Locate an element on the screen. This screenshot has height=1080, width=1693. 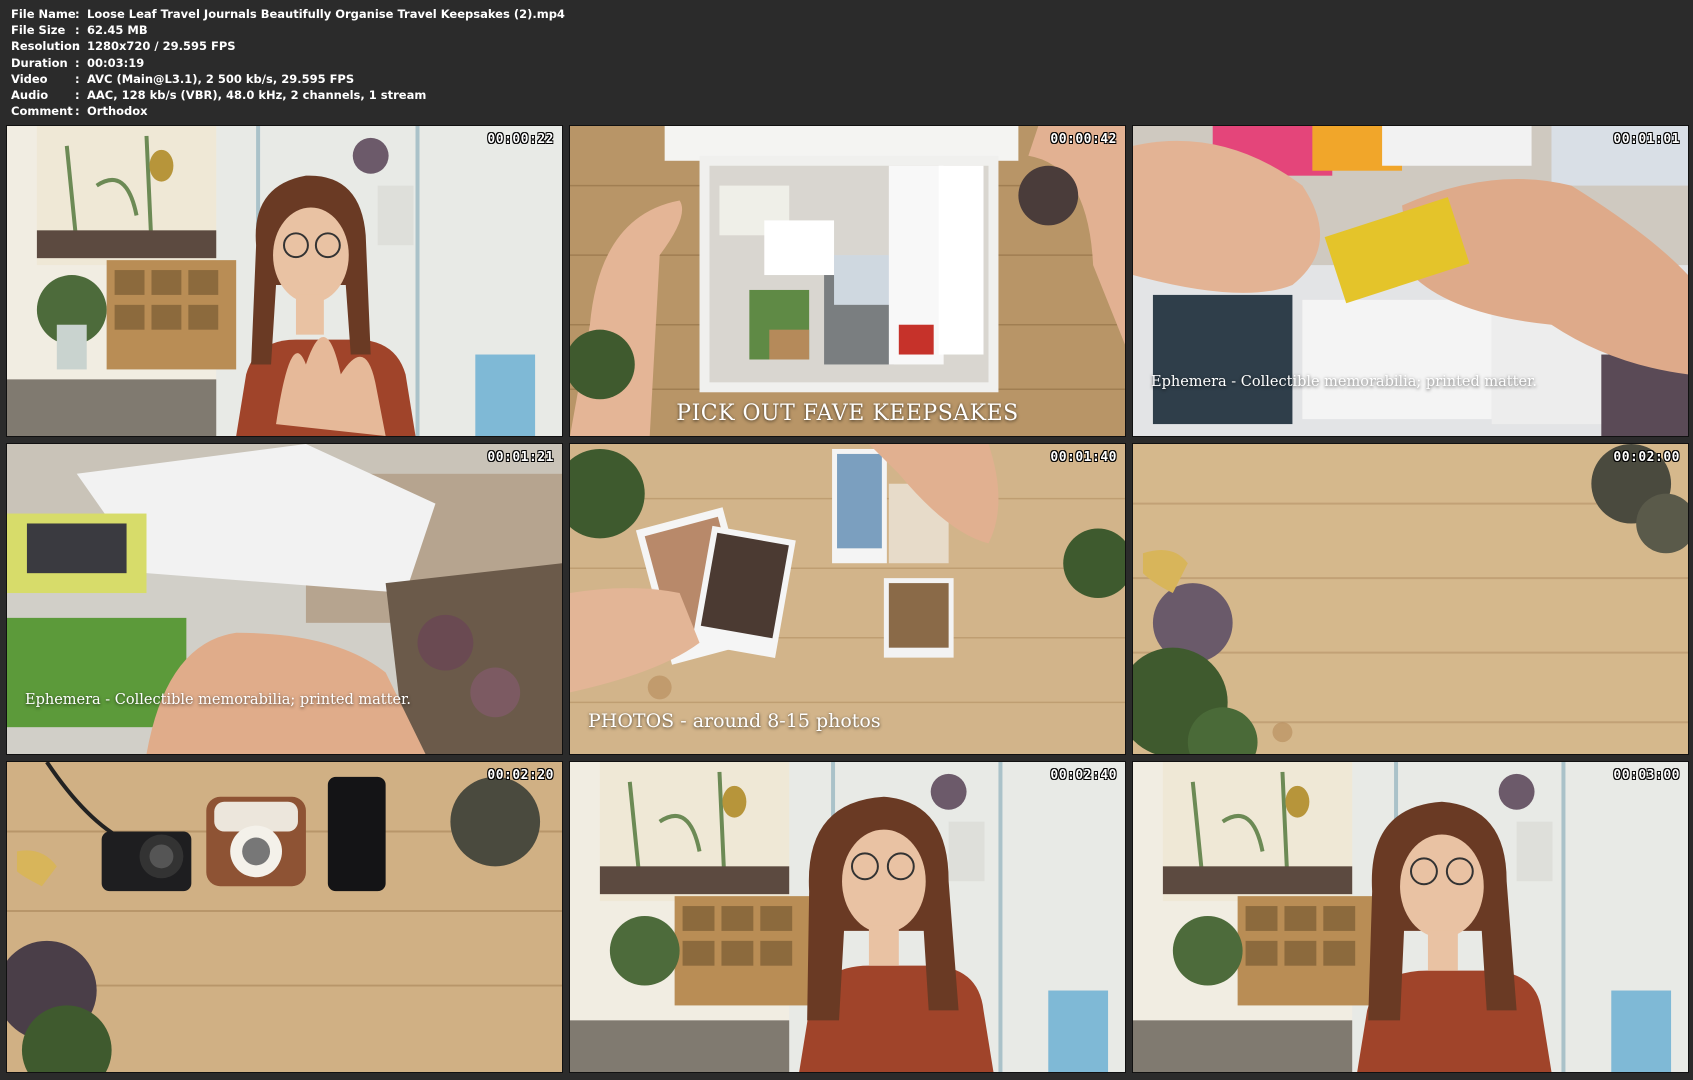
info-row-duration: Duration : 00:03:19 is located at coordinates (288, 63).